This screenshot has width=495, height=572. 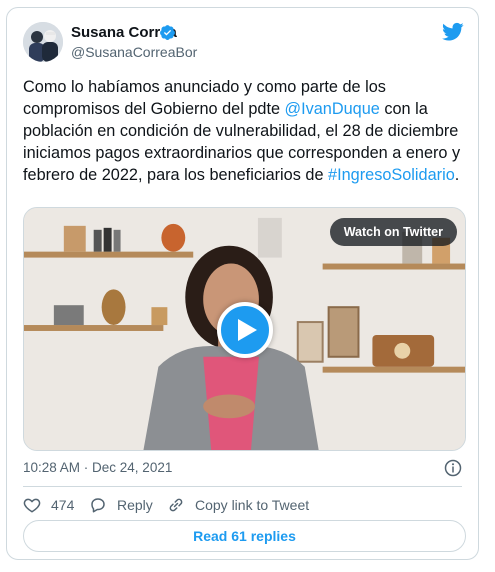 What do you see at coordinates (48, 505) in the screenshot?
I see `like-button: 474` at bounding box center [48, 505].